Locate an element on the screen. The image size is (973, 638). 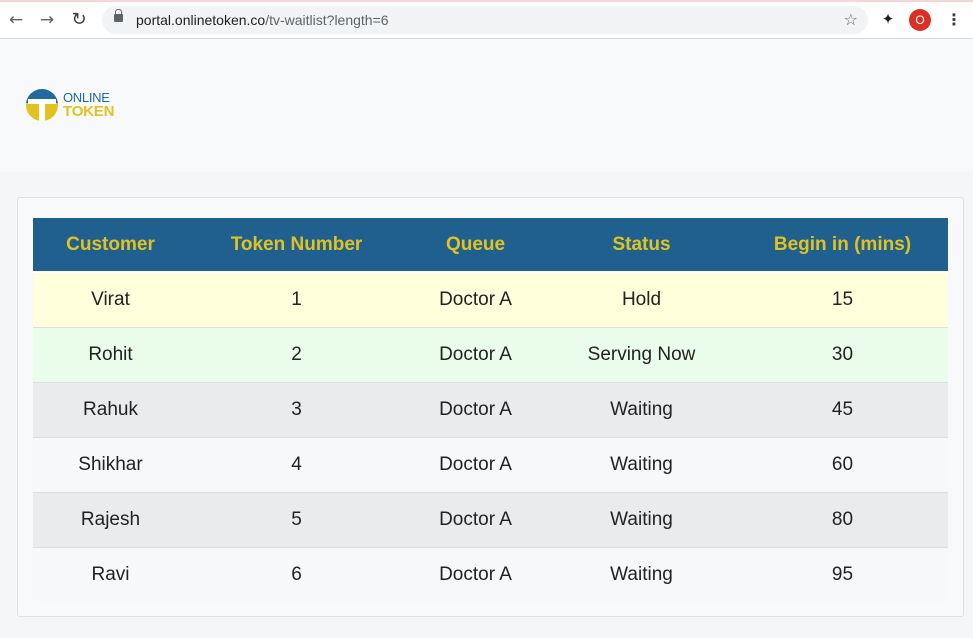
cell-customer: Shikhar is located at coordinates (110, 465).